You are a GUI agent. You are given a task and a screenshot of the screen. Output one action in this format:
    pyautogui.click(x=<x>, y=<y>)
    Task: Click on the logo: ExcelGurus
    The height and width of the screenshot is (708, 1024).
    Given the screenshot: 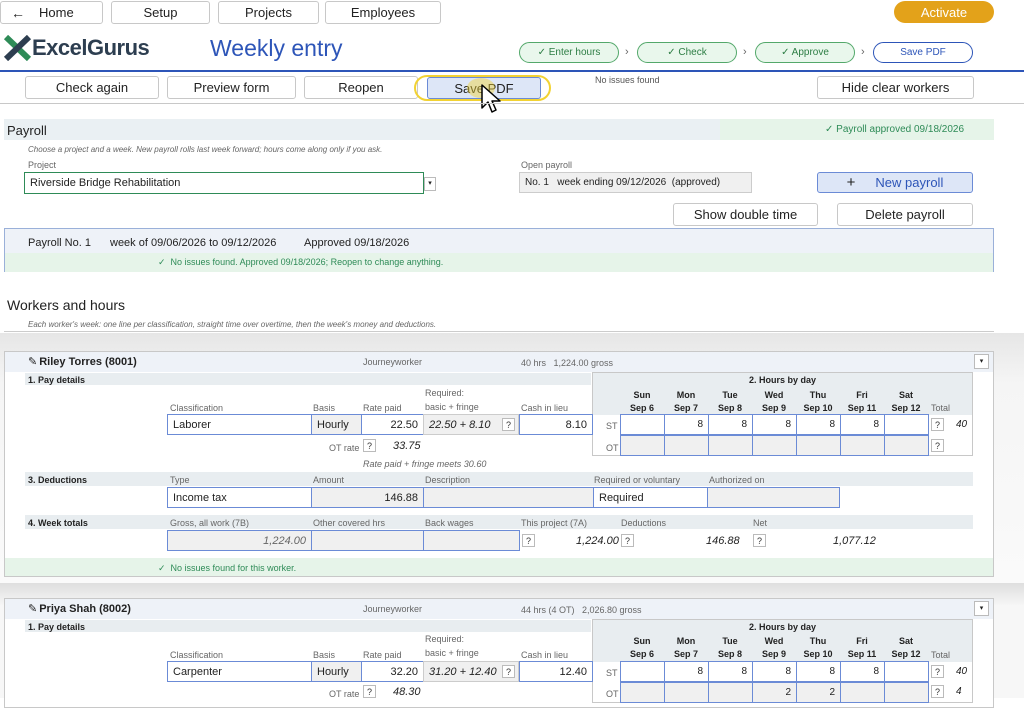 What is the action you would take?
    pyautogui.click(x=77, y=48)
    